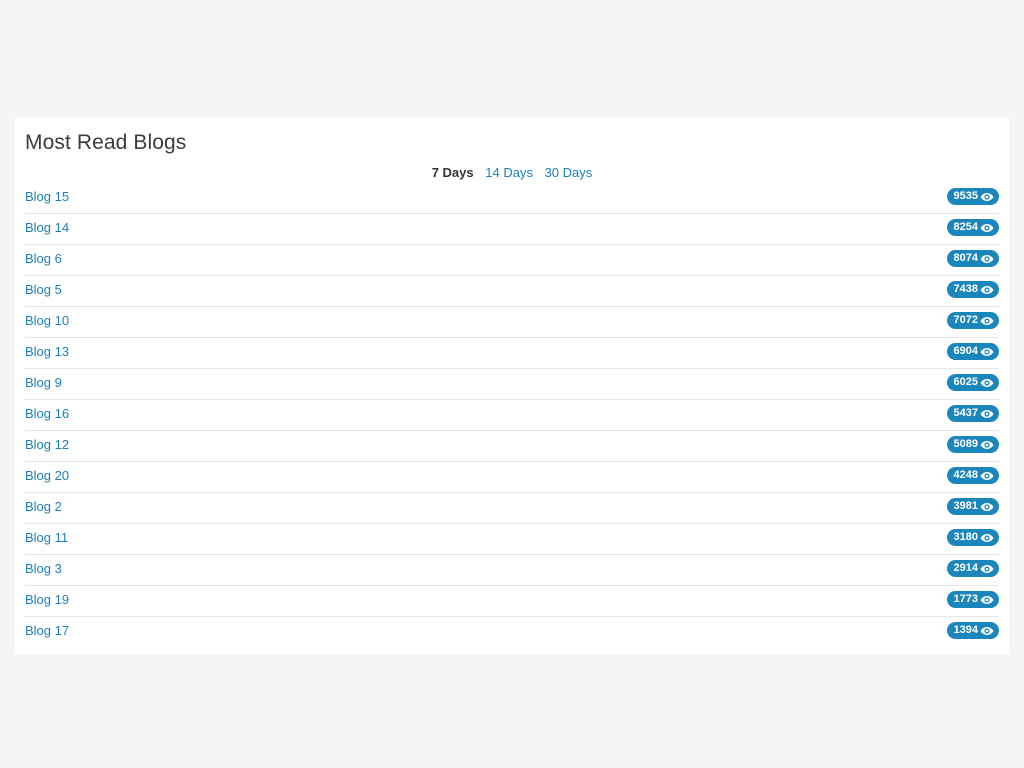 The image size is (1024, 768). I want to click on range-tabs: 7 Days 14 Days 30 Days, so click(512, 173).